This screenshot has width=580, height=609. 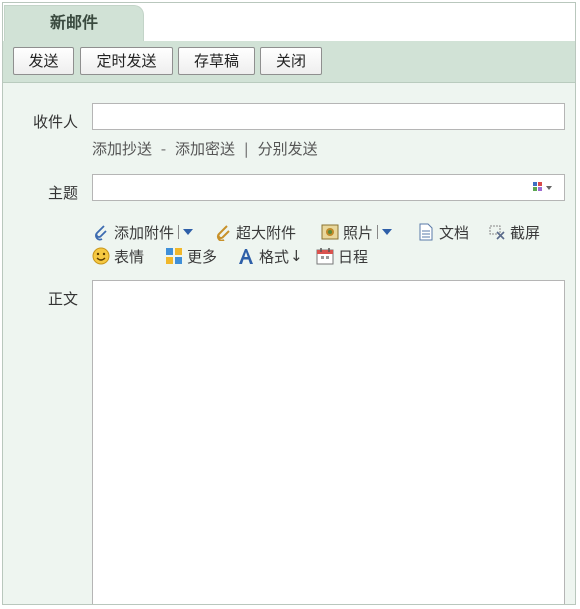 I want to click on color-grid-icon, so click(x=543, y=187).